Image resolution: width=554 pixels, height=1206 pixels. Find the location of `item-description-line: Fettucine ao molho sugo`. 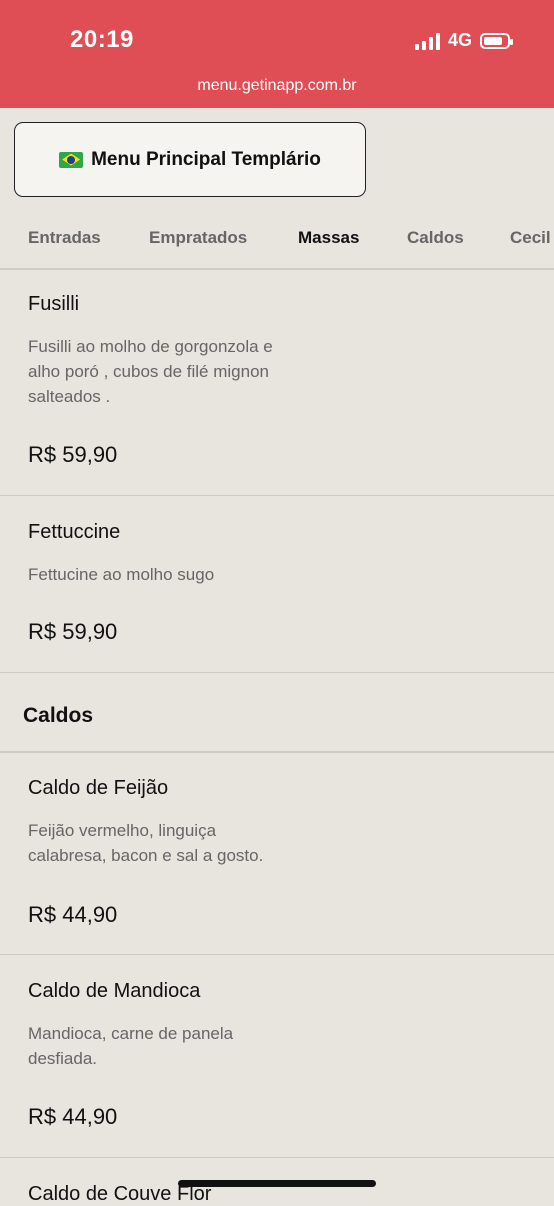

item-description-line: Fettucine ao molho sugo is located at coordinates (121, 574).